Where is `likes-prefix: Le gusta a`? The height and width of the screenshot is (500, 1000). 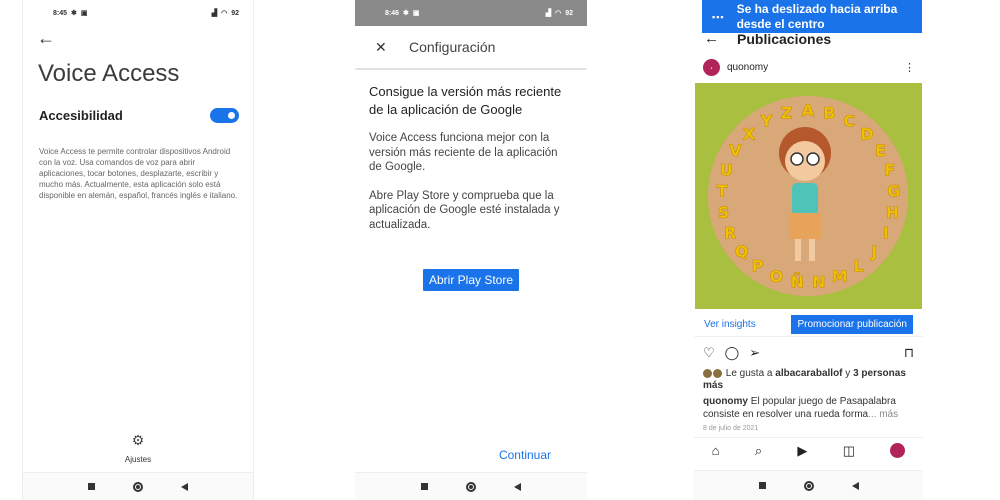
likes-prefix: Le gusta a is located at coordinates (750, 373).